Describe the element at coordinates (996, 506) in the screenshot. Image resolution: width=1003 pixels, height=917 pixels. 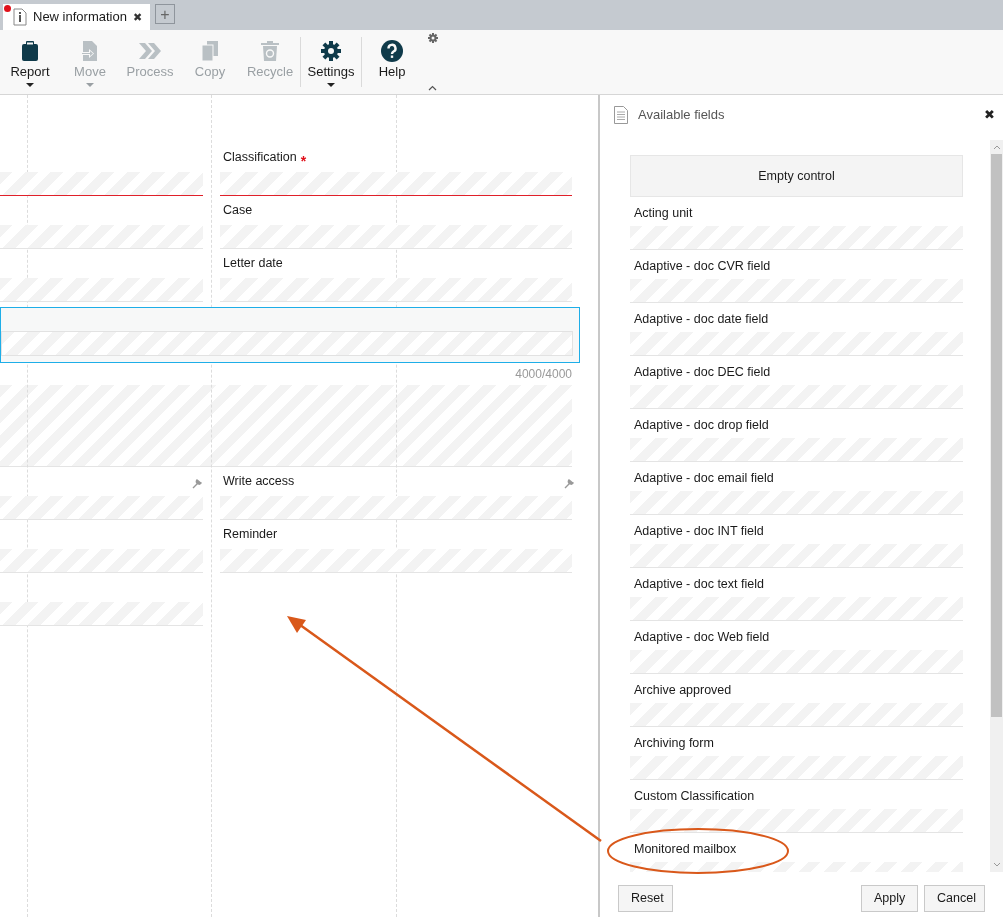
I see `scrollbar` at that location.